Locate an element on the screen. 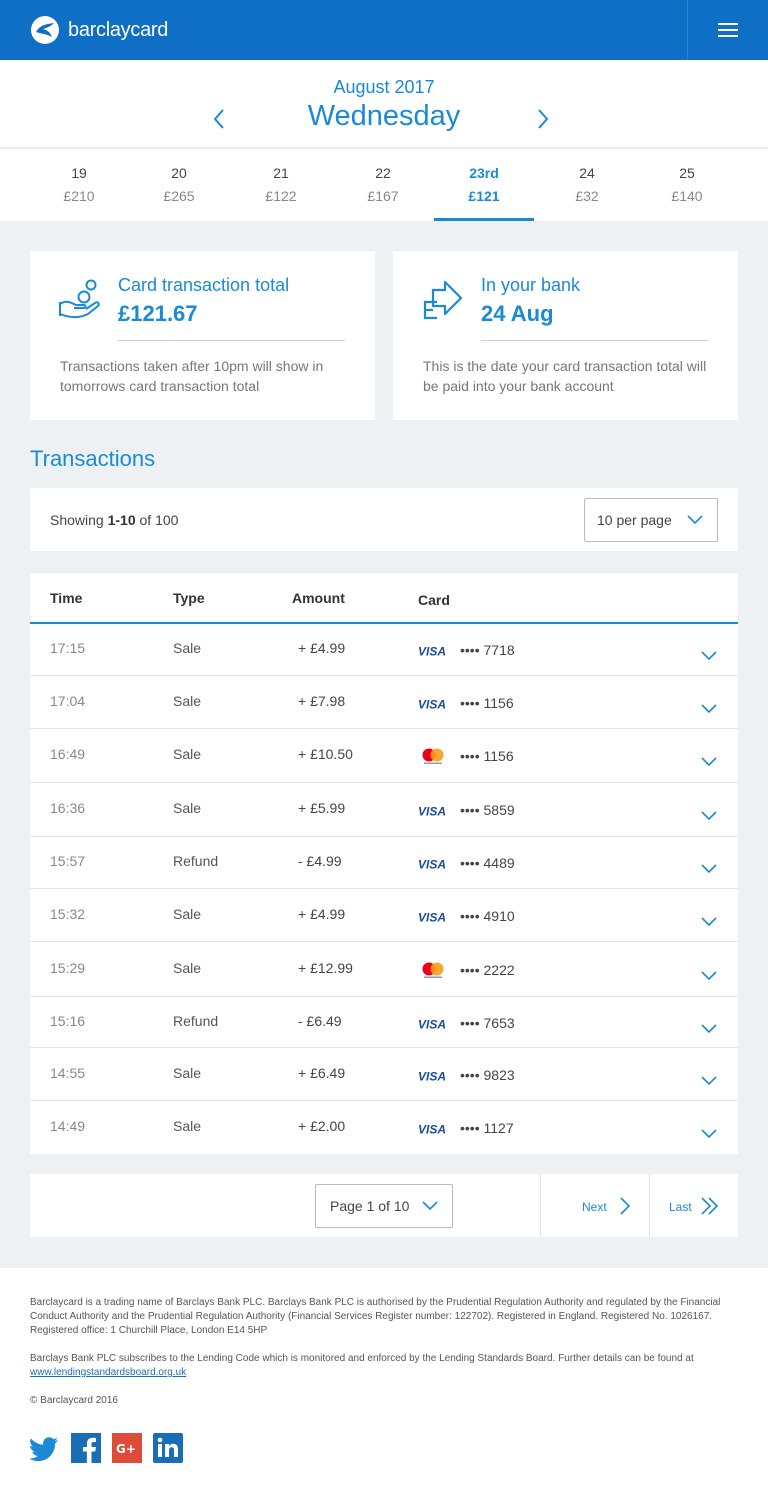  card-number: •••• 4489 is located at coordinates (487, 863).